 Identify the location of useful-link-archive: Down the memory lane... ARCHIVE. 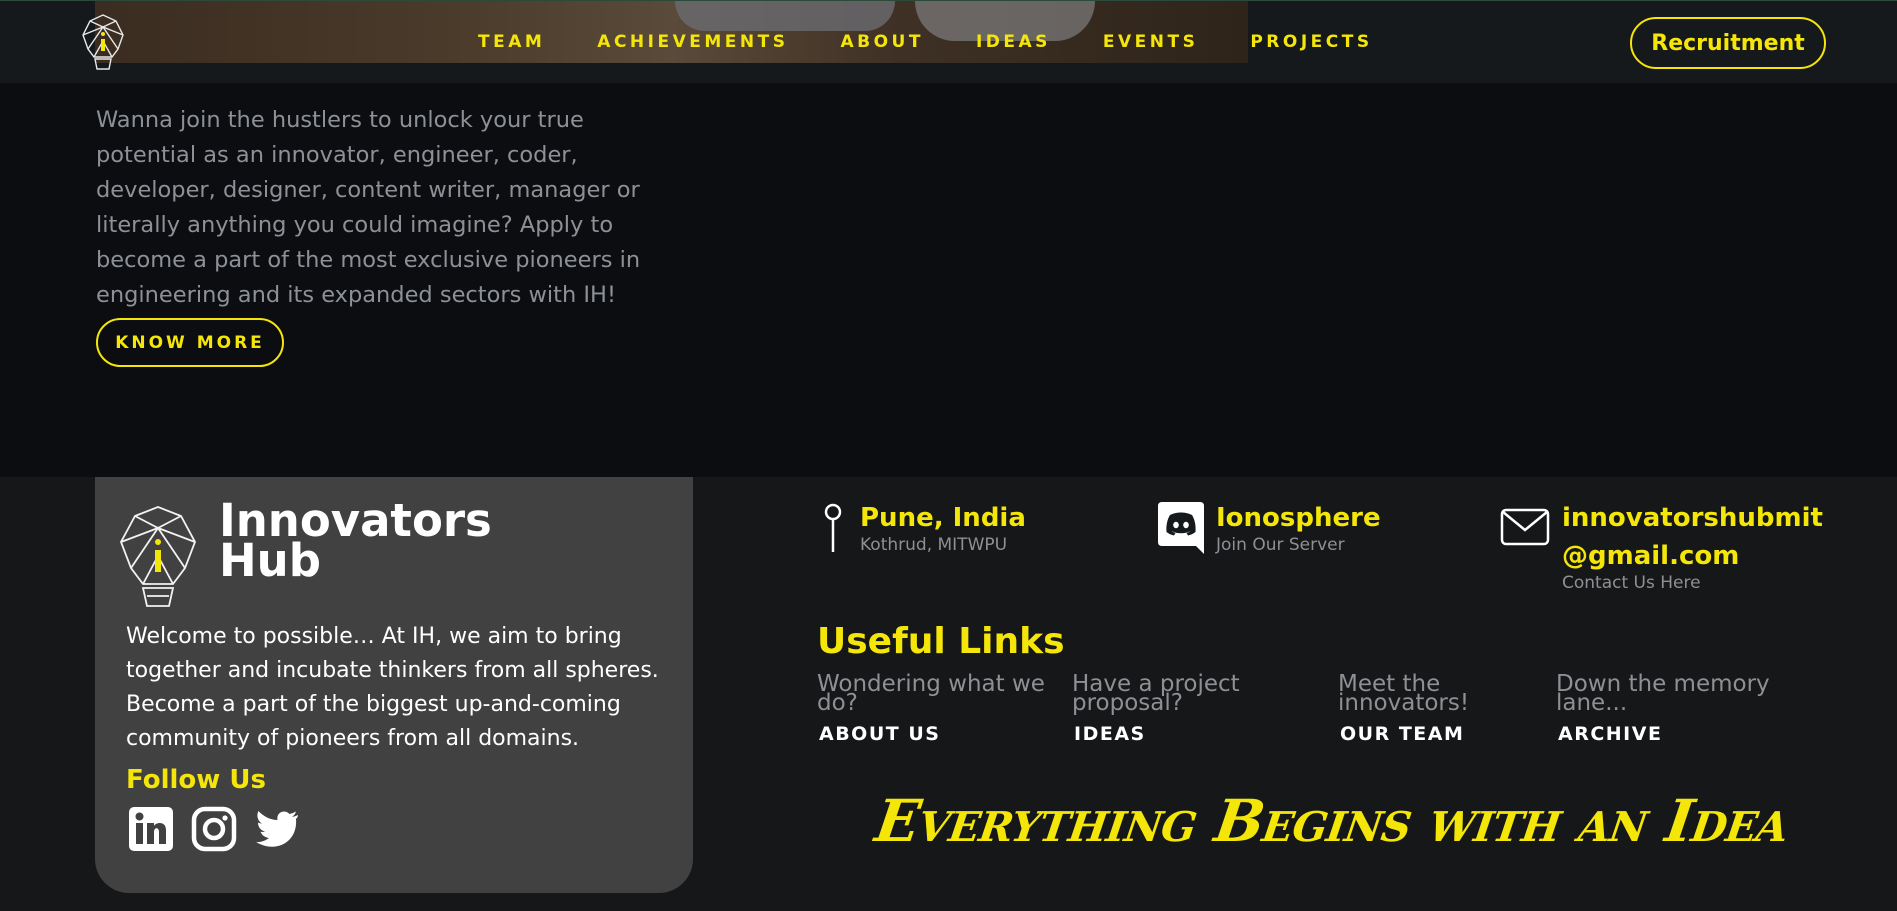
(1671, 708).